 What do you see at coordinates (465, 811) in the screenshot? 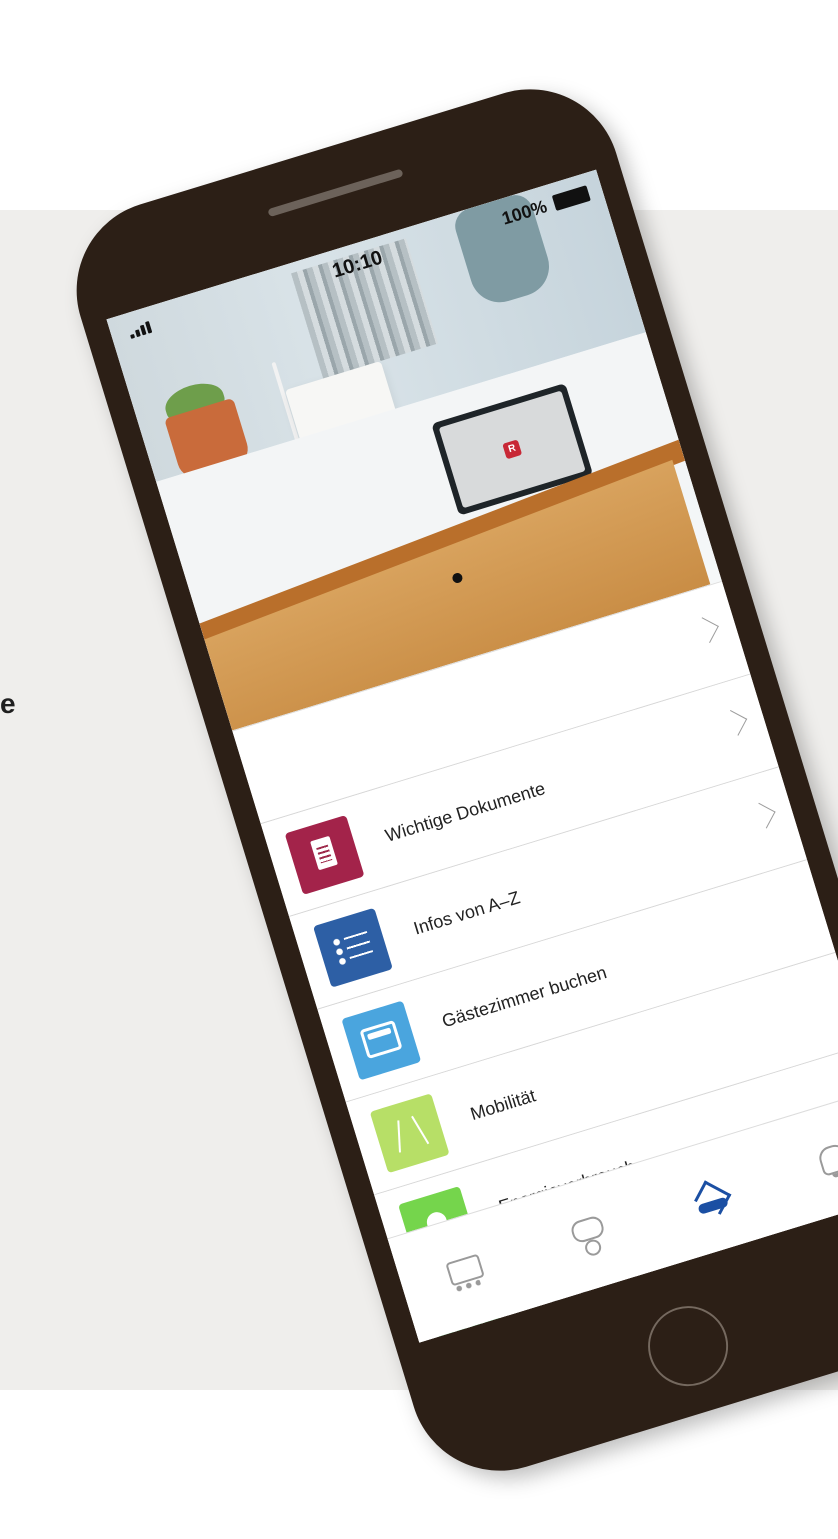
I see `menu-item-label: Wichtige Dokumente` at bounding box center [465, 811].